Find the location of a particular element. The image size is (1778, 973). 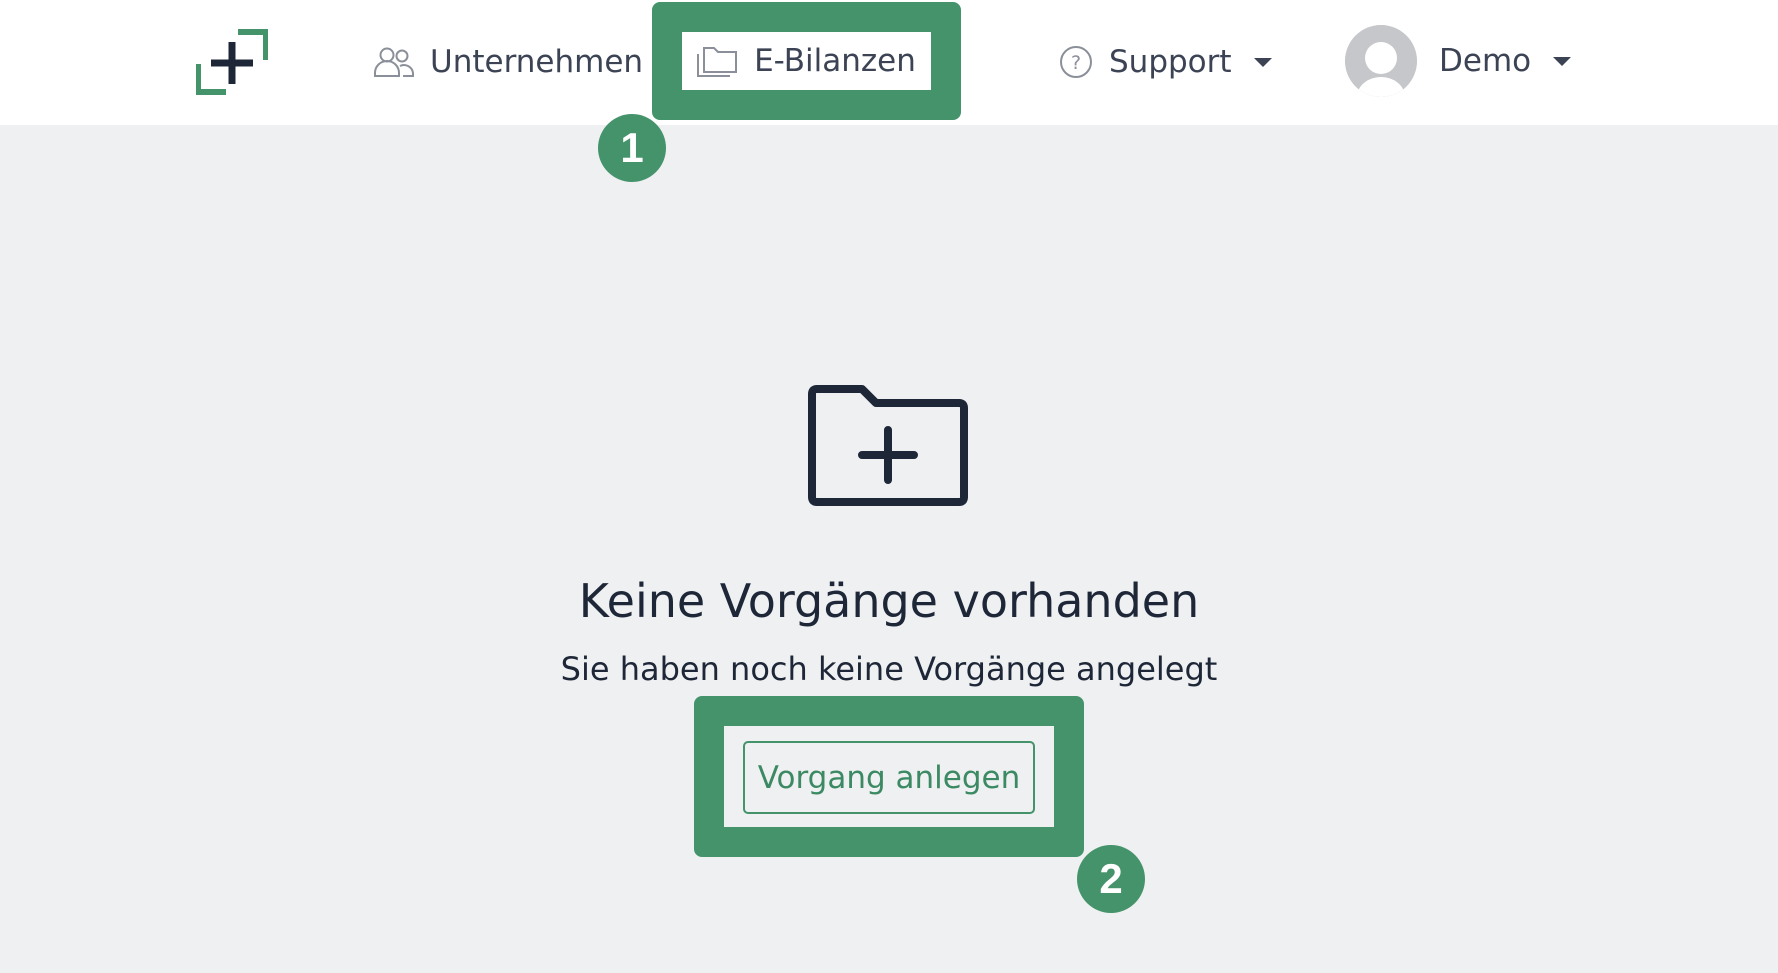

nav-item-label: Unternehmen is located at coordinates (537, 62).